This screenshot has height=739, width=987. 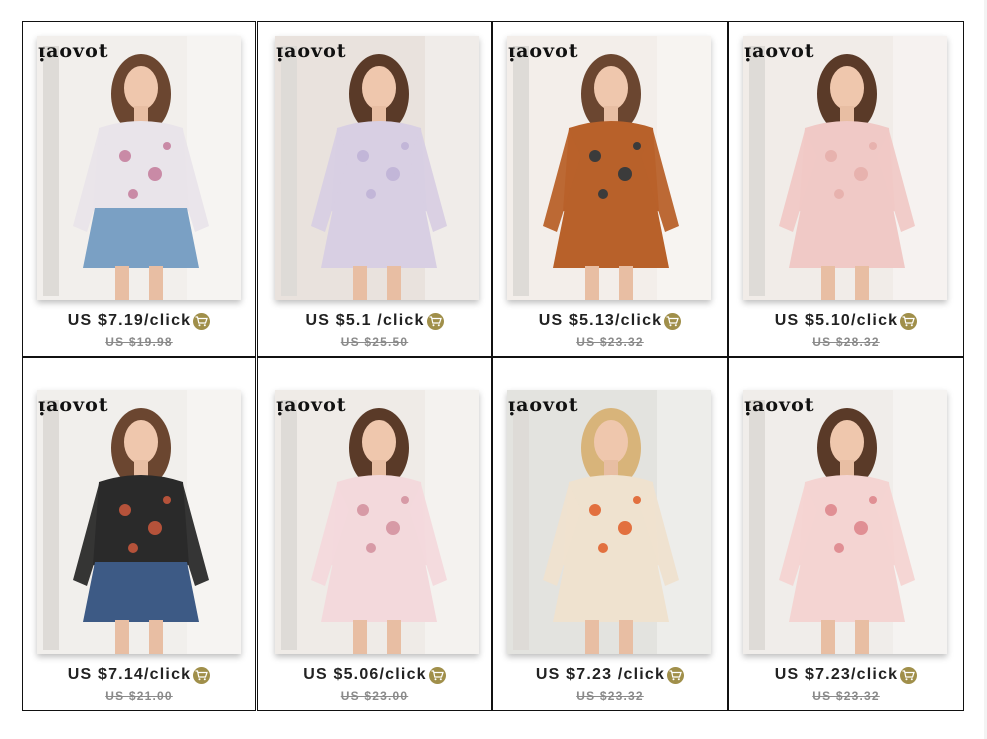 What do you see at coordinates (374, 342) in the screenshot?
I see `original-price: US $25.50` at bounding box center [374, 342].